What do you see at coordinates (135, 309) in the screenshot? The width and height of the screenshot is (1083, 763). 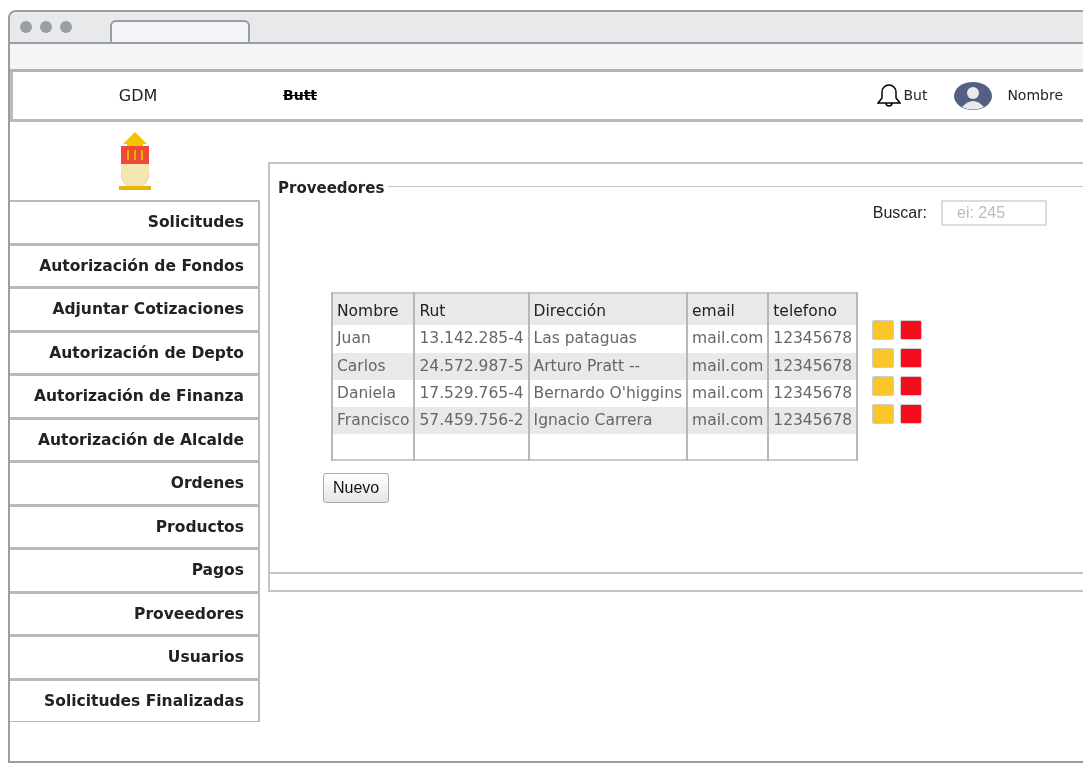 I see `sidebar-item: Adjuntar Cotizaciones` at bounding box center [135, 309].